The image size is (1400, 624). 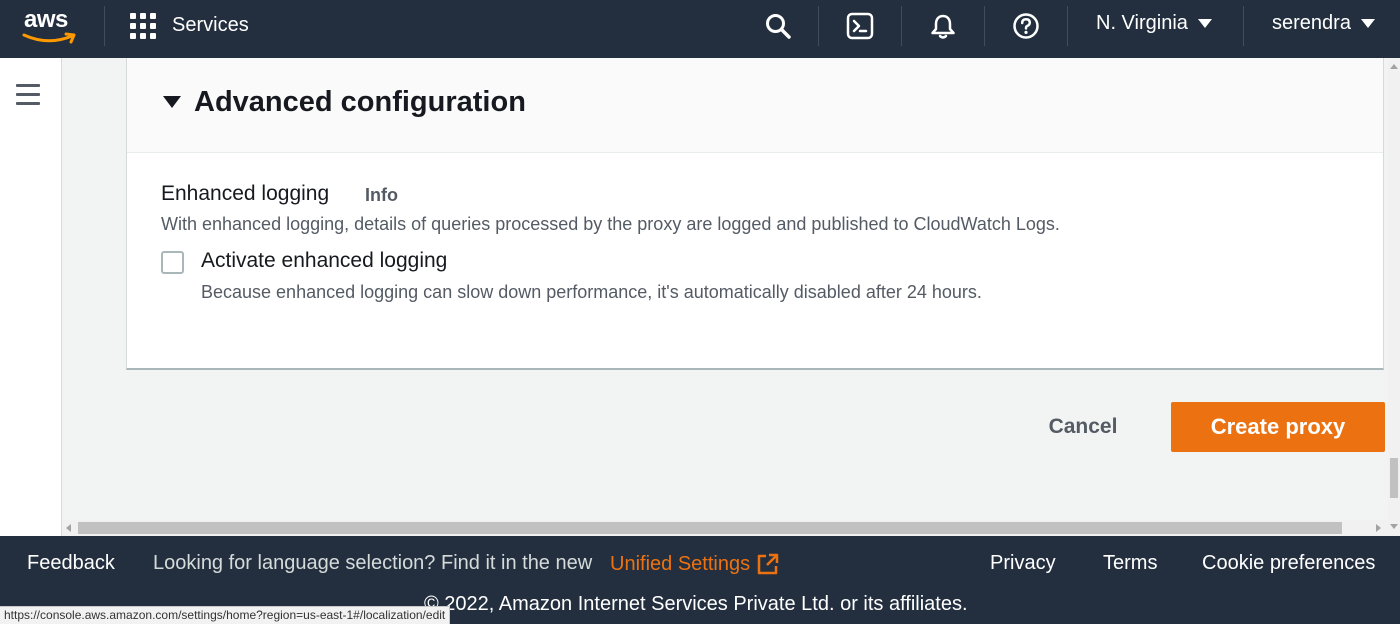 I want to click on search-icon, so click(x=778, y=26).